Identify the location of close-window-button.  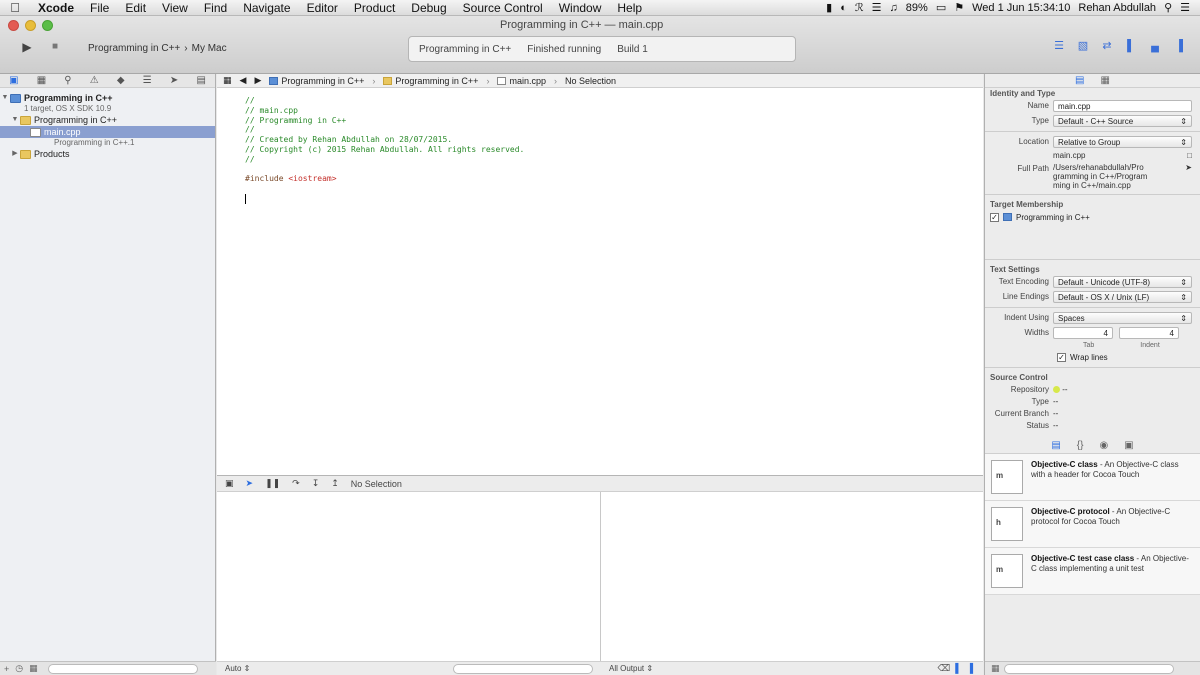
(13, 25).